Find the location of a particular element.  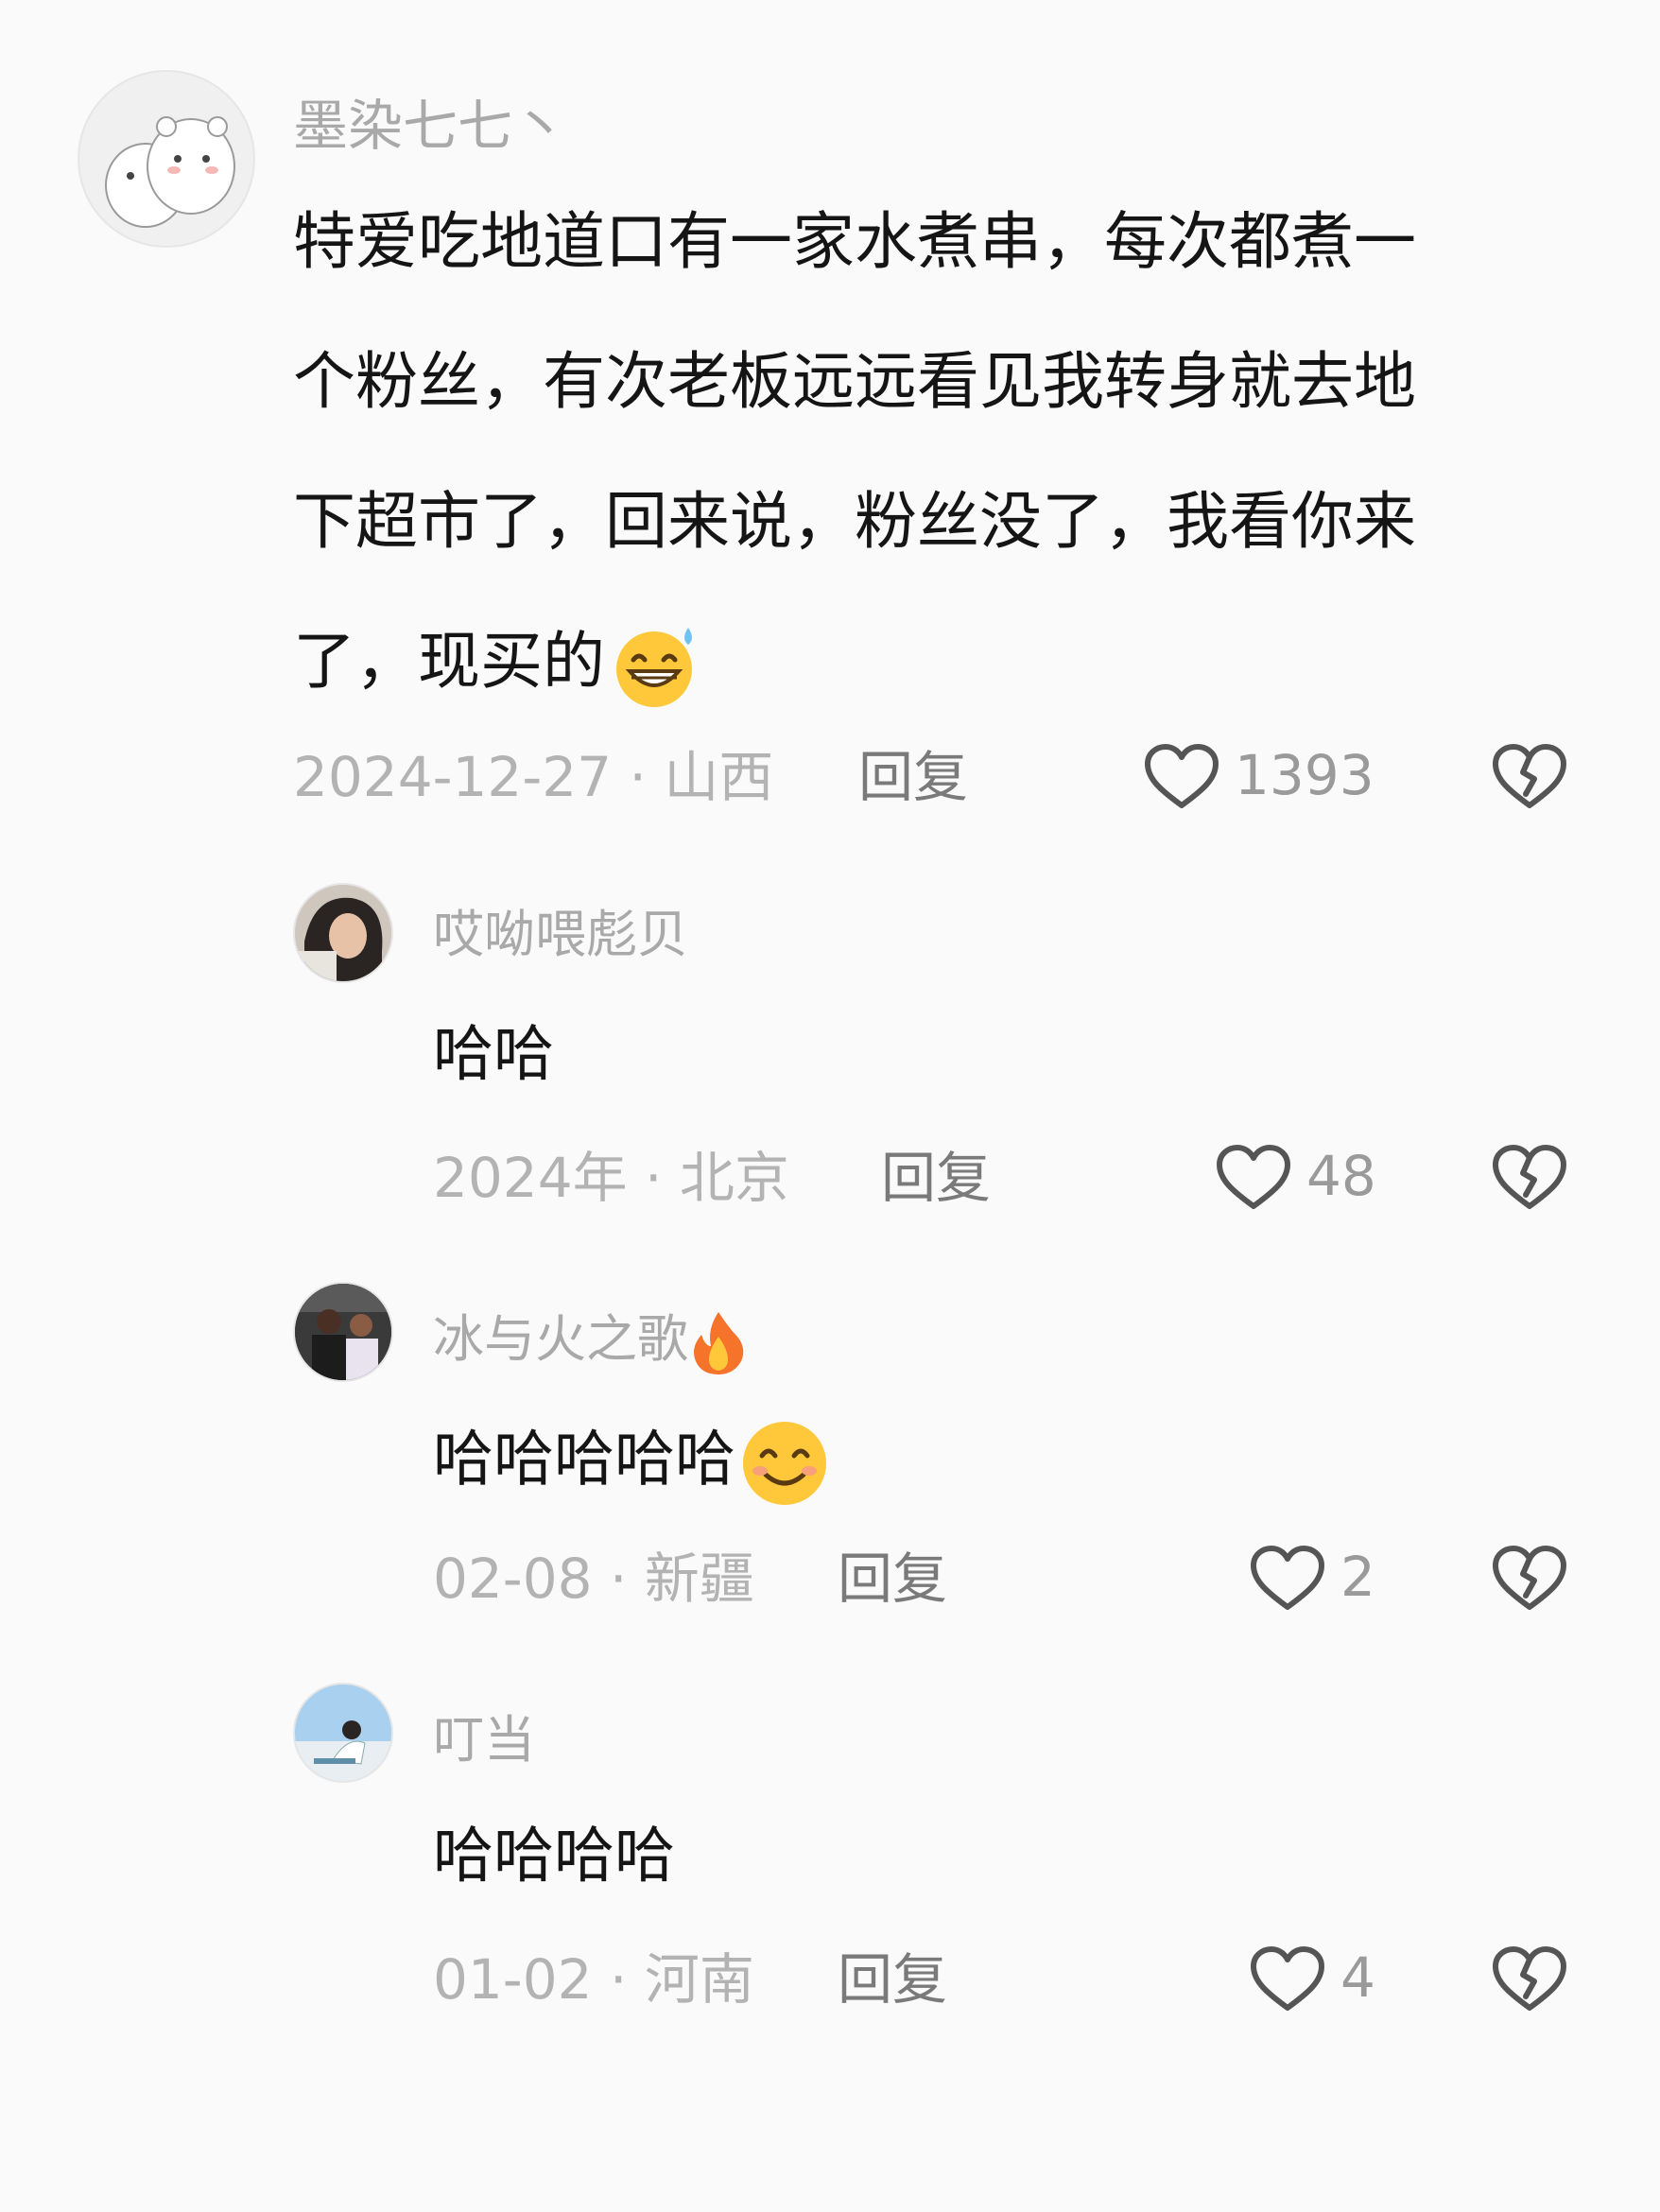

comment-line: 特爱吃地道口有一家水煮串，每次都煮一 is located at coordinates (855, 241).